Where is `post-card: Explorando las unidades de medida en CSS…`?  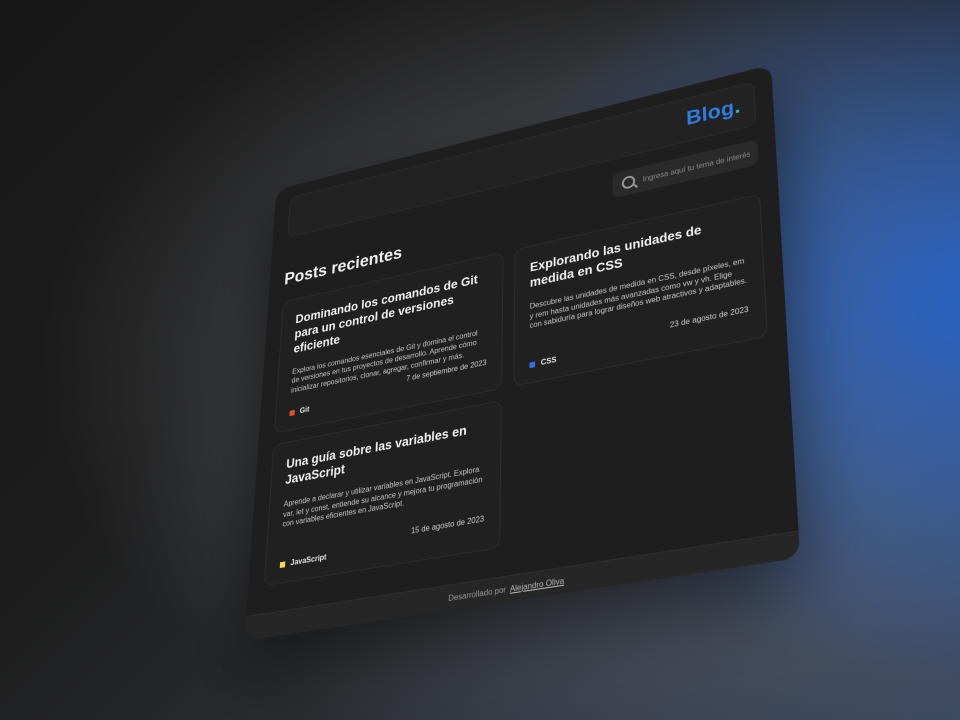
post-card: Explorando las unidades de medida en CSS… is located at coordinates (640, 290).